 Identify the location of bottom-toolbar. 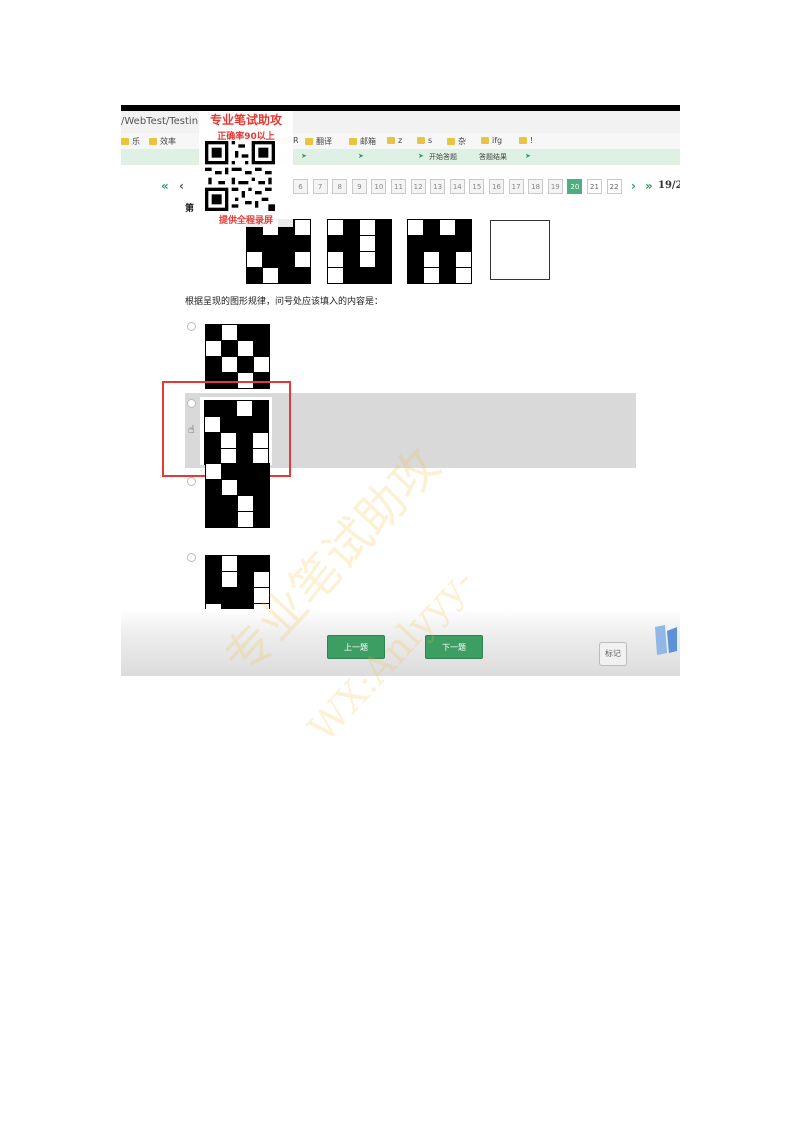
(400, 642).